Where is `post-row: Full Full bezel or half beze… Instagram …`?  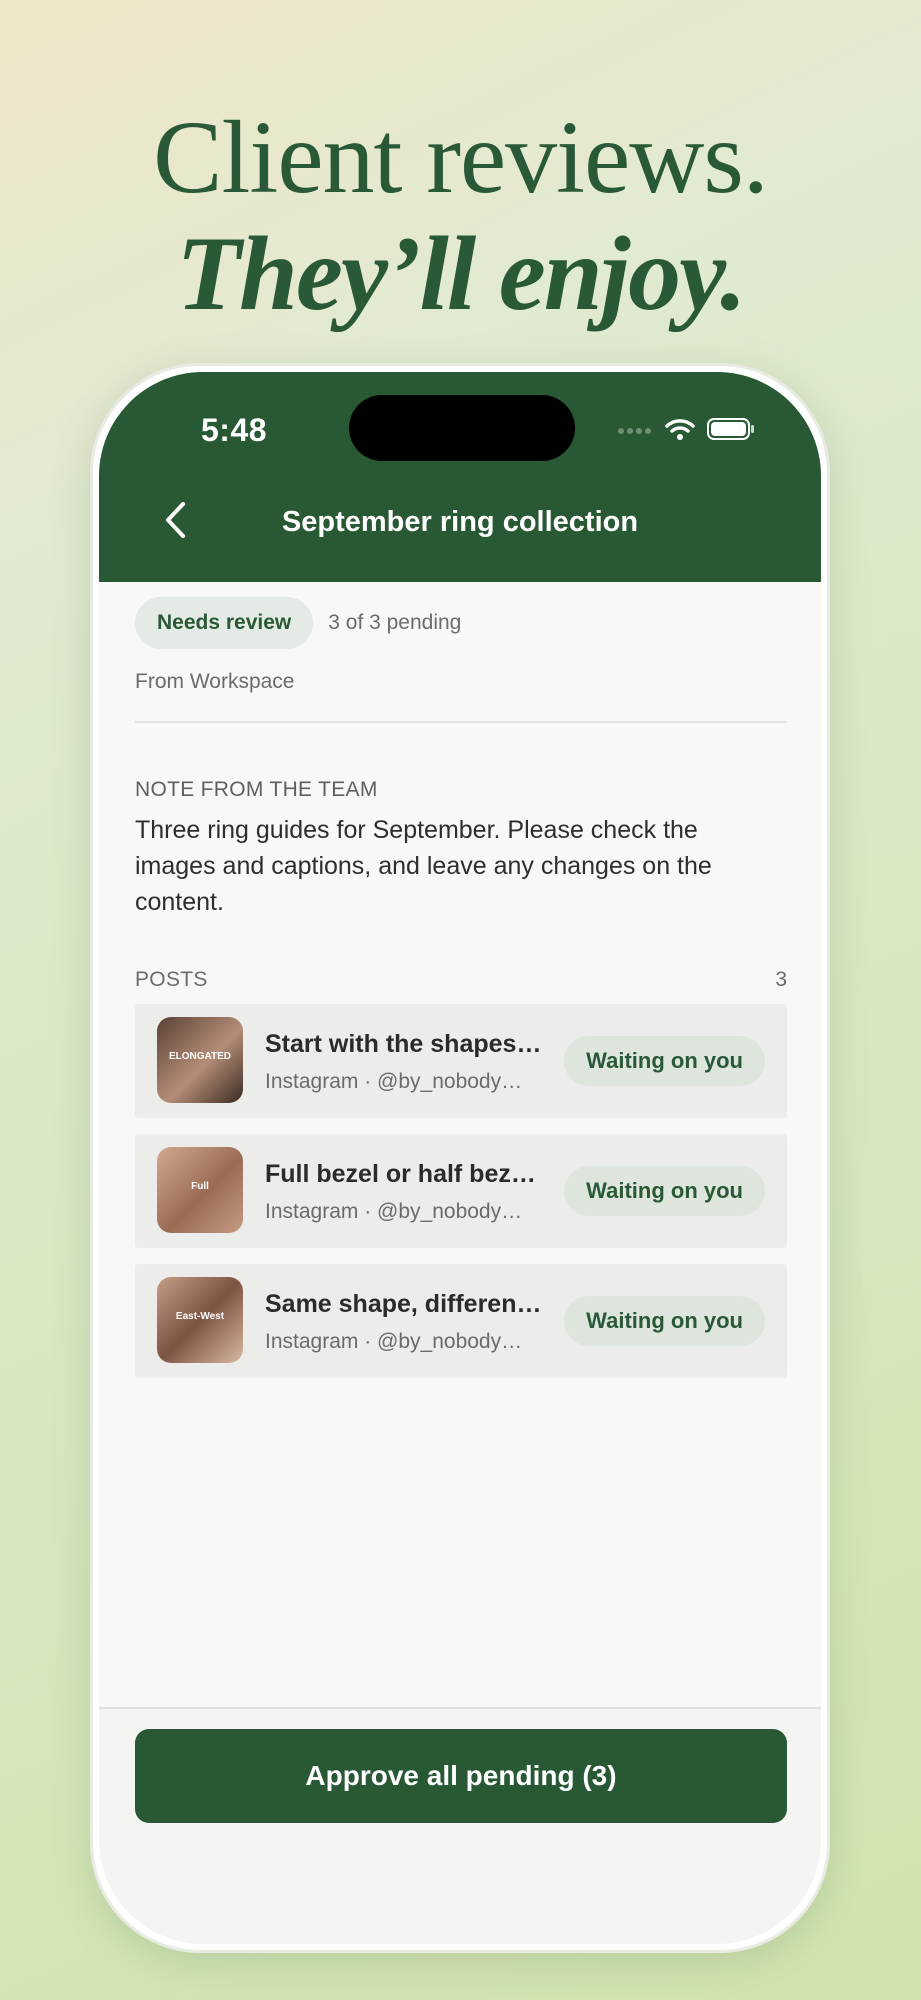 post-row: Full Full bezel or half beze… Instagram … is located at coordinates (461, 1191).